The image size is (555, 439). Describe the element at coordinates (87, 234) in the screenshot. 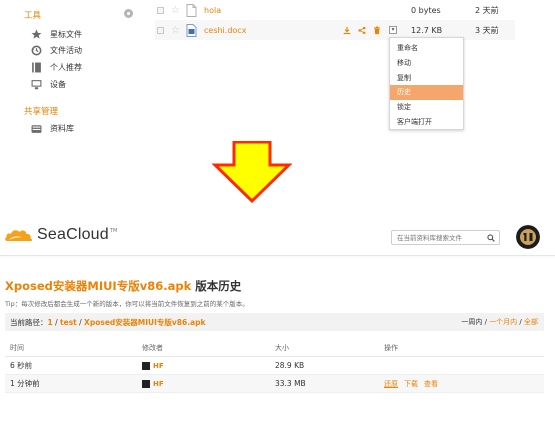

I see `logo-suffix: Cloud` at that location.